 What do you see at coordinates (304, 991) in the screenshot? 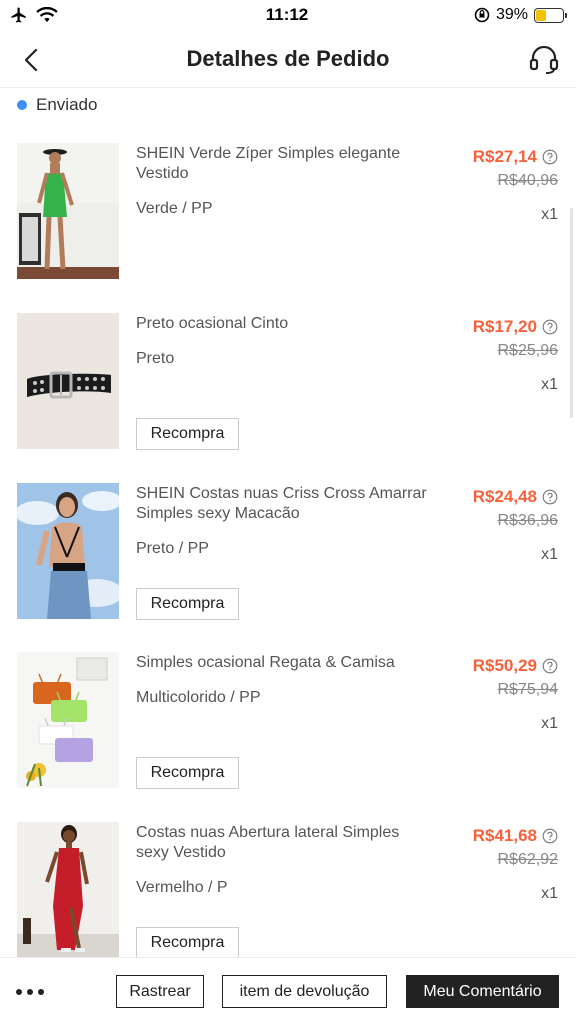
I see `return-item-button: item de devolução` at bounding box center [304, 991].